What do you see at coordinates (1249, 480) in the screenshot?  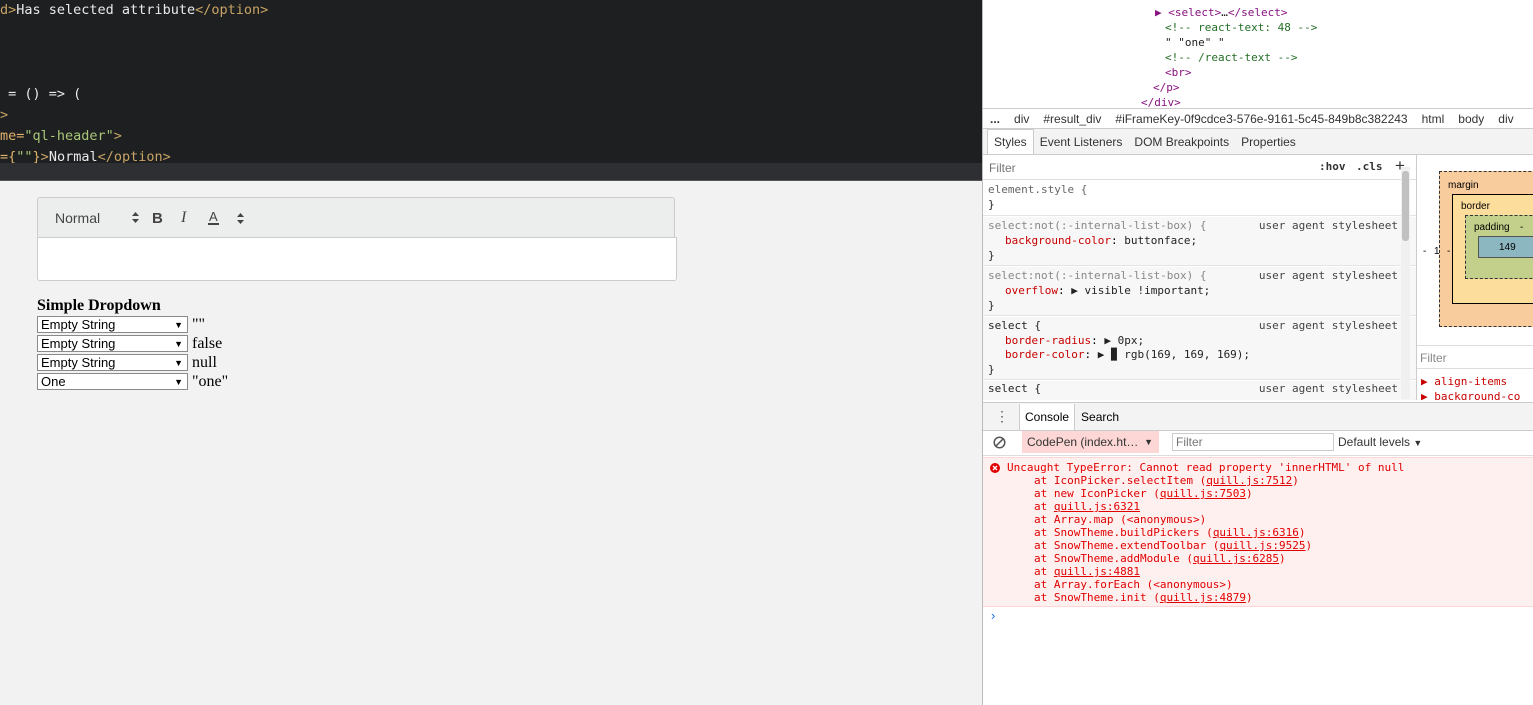 I see `source-link: quill.js:7512` at bounding box center [1249, 480].